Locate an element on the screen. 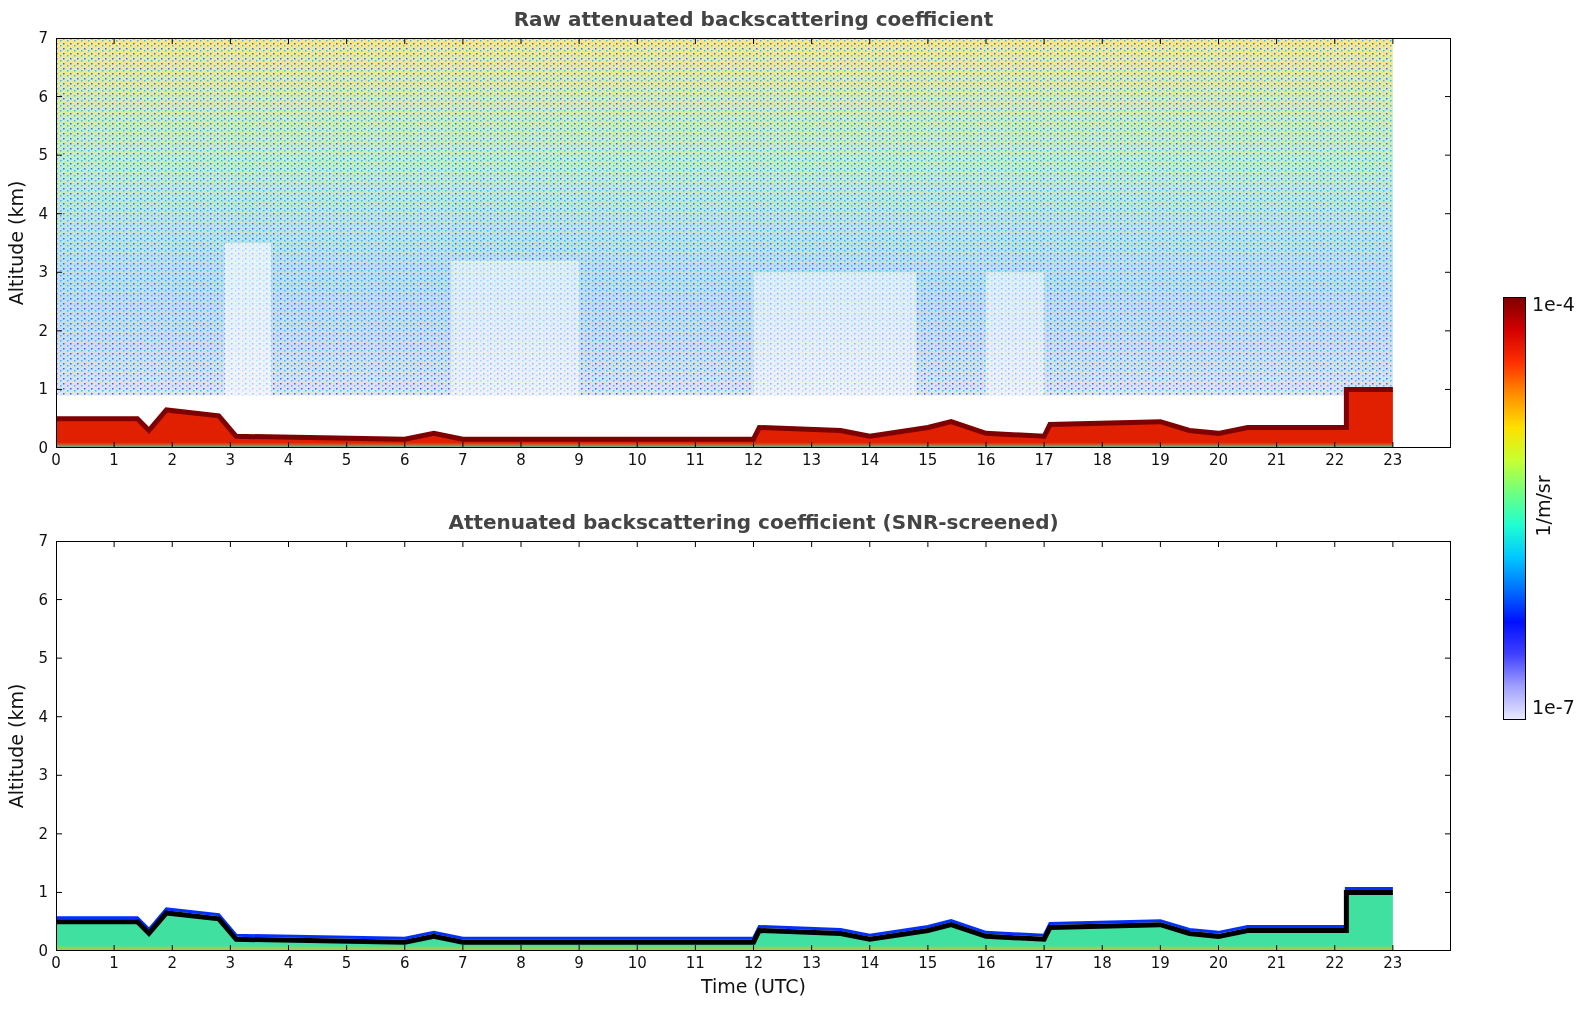 The width and height of the screenshot is (1595, 1020). chart-title: Raw attenuated backscattering coefficient is located at coordinates (753, 19).